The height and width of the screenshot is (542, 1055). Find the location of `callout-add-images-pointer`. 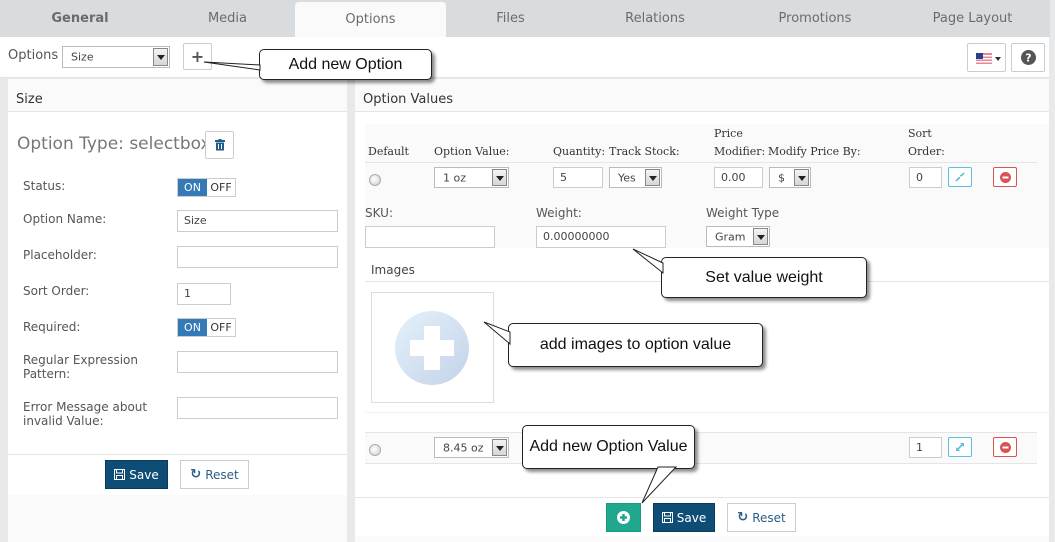

callout-add-images-pointer is located at coordinates (497, 333).